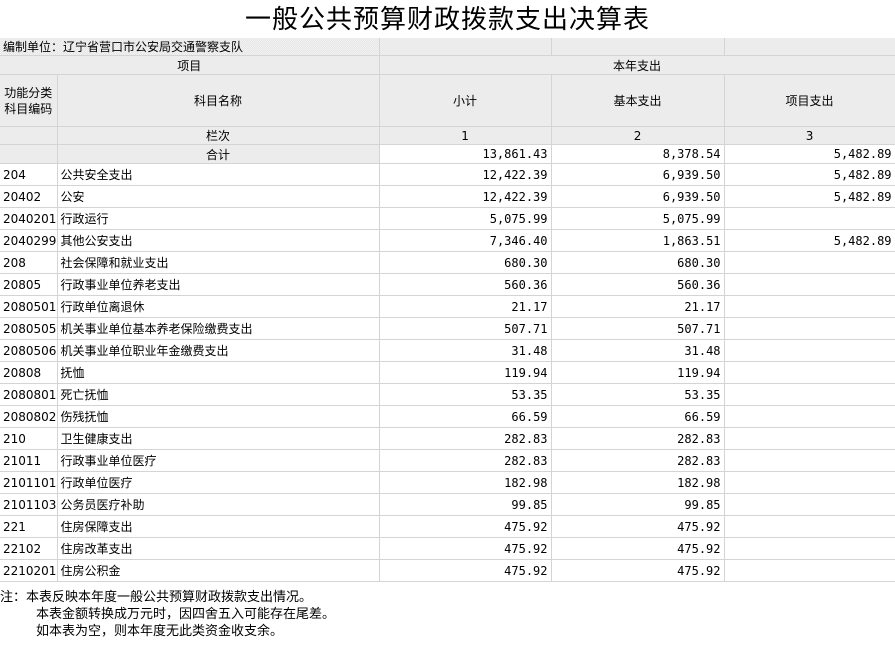  What do you see at coordinates (809, 100) in the screenshot?
I see `project-exp-header: 项目支出` at bounding box center [809, 100].